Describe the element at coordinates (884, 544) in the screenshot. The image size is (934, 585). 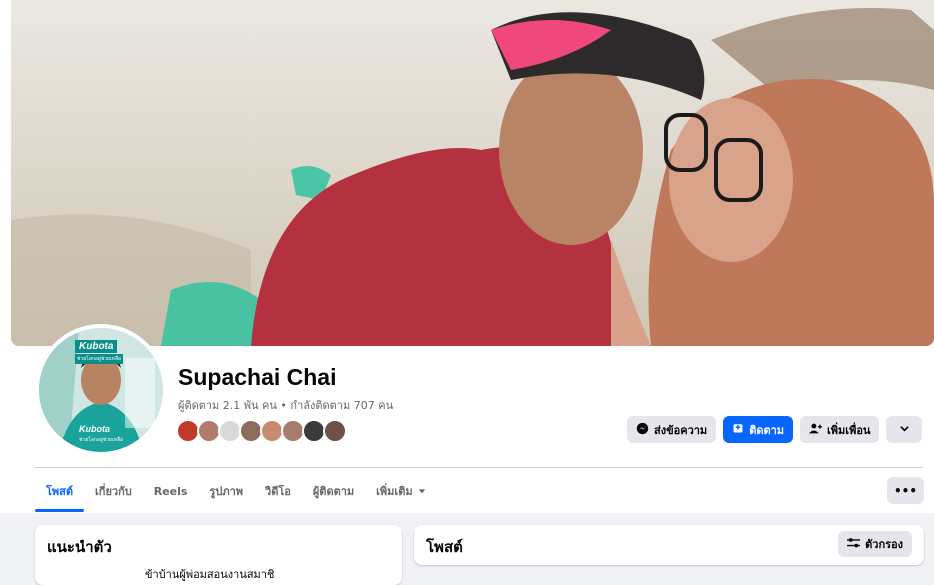
I see `filter-button-label: ตัวกรอง` at that location.